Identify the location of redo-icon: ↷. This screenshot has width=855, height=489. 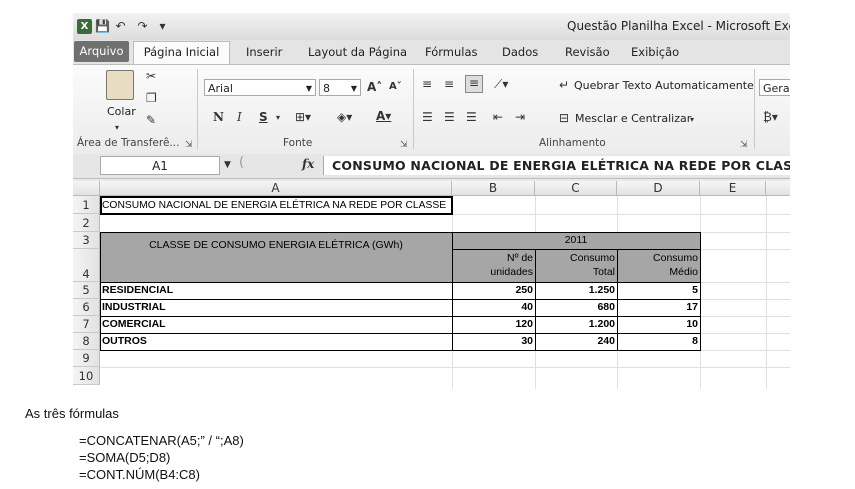
(142, 26).